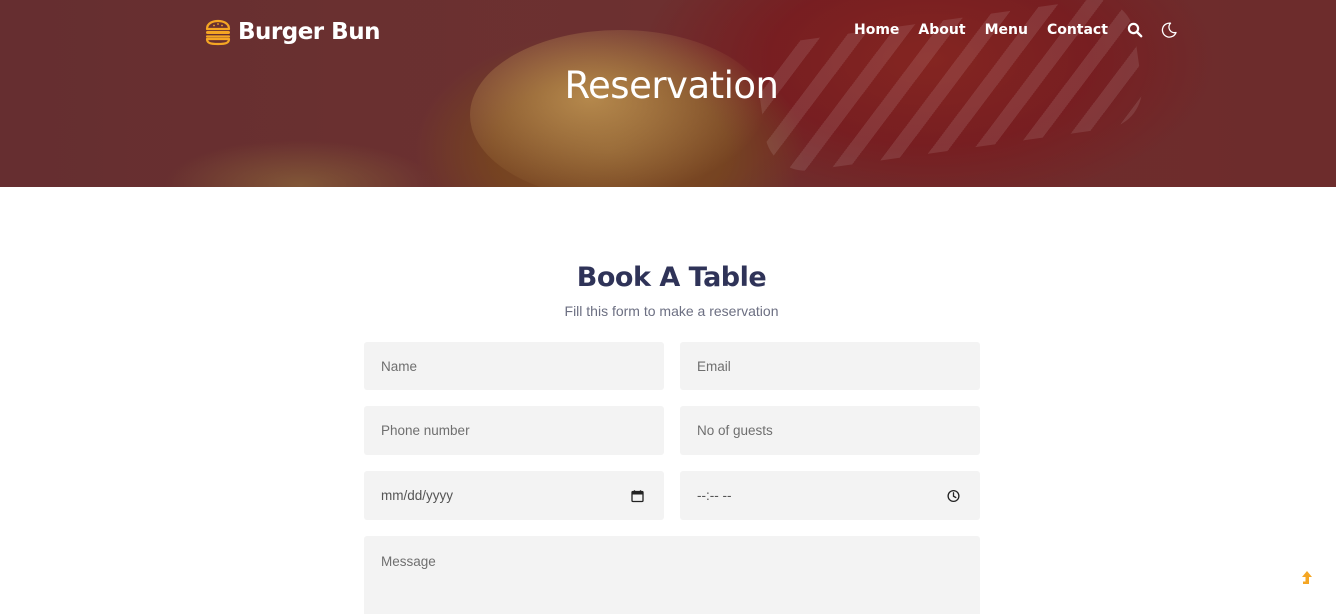  I want to click on moon-icon, so click(1169, 30).